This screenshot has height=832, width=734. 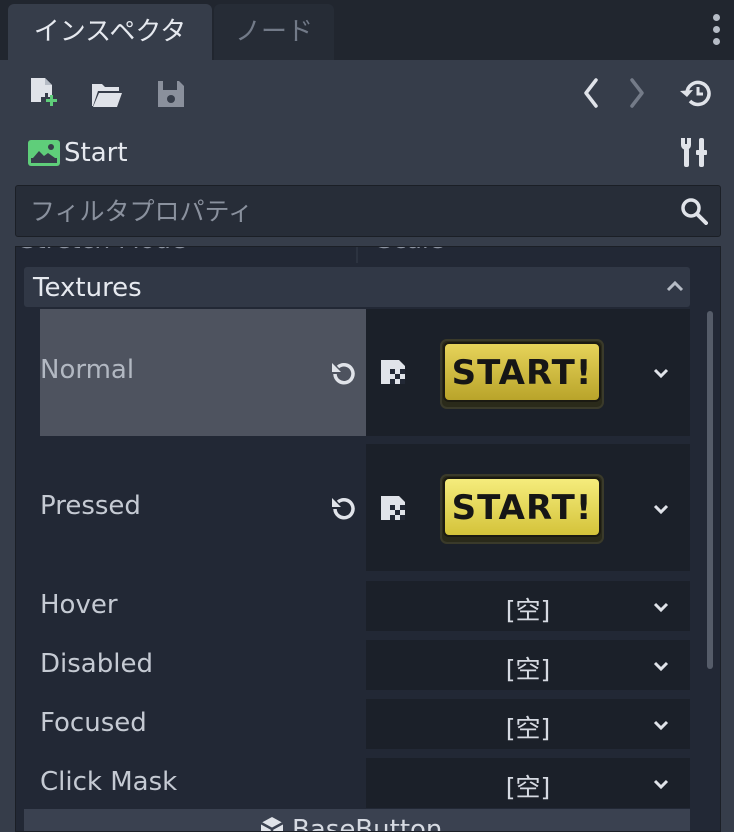 I want to click on new-resource-icon, so click(x=44, y=93).